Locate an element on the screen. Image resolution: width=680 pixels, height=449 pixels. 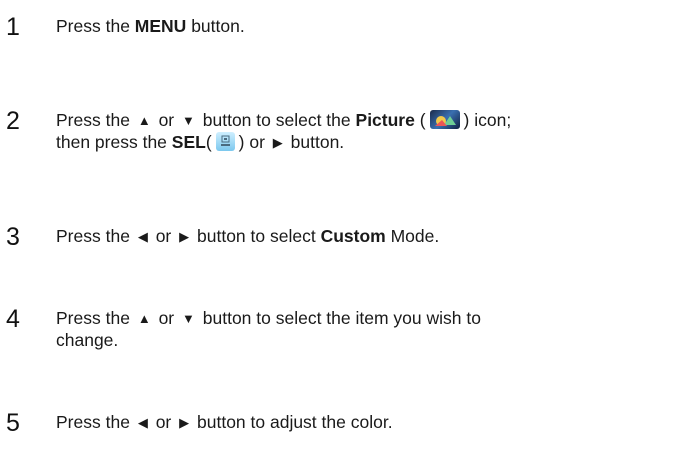
step-number: 3 is located at coordinates (13, 237).